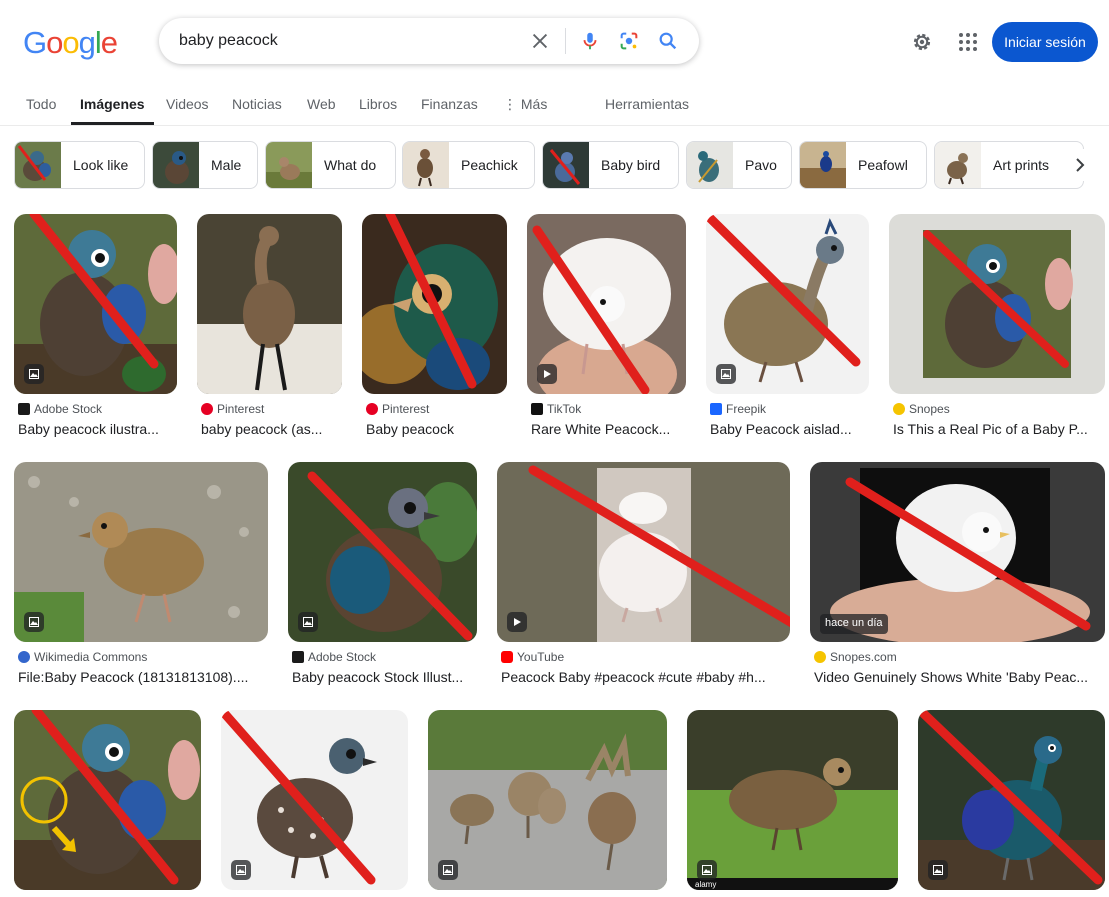 This screenshot has height=897, width=1109. I want to click on search-icon, so click(668, 41).